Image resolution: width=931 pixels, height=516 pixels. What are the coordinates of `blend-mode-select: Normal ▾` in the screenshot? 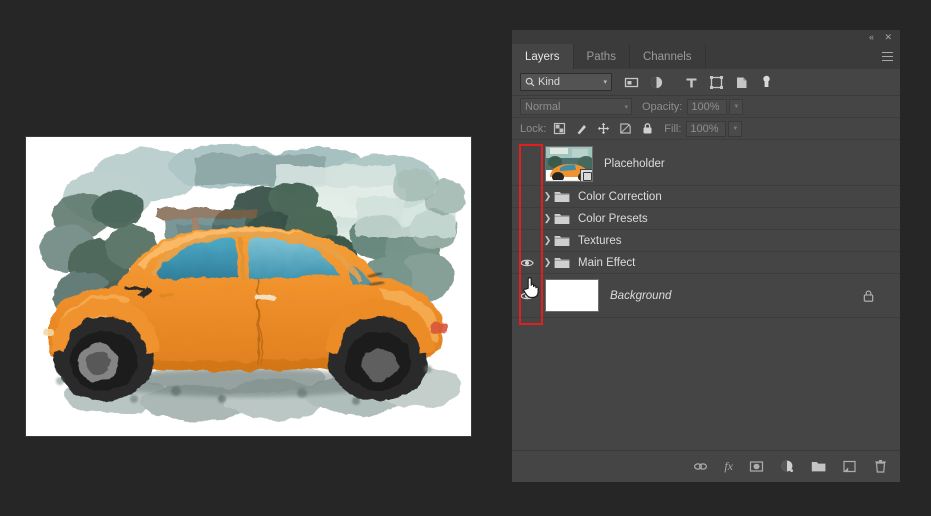 It's located at (576, 106).